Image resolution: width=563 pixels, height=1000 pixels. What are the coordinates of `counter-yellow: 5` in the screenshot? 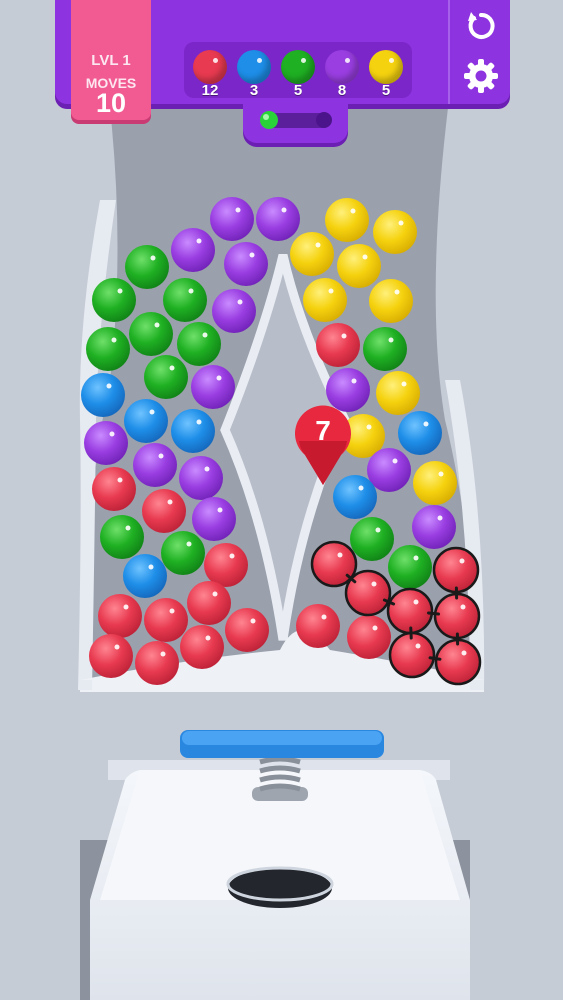 It's located at (386, 74).